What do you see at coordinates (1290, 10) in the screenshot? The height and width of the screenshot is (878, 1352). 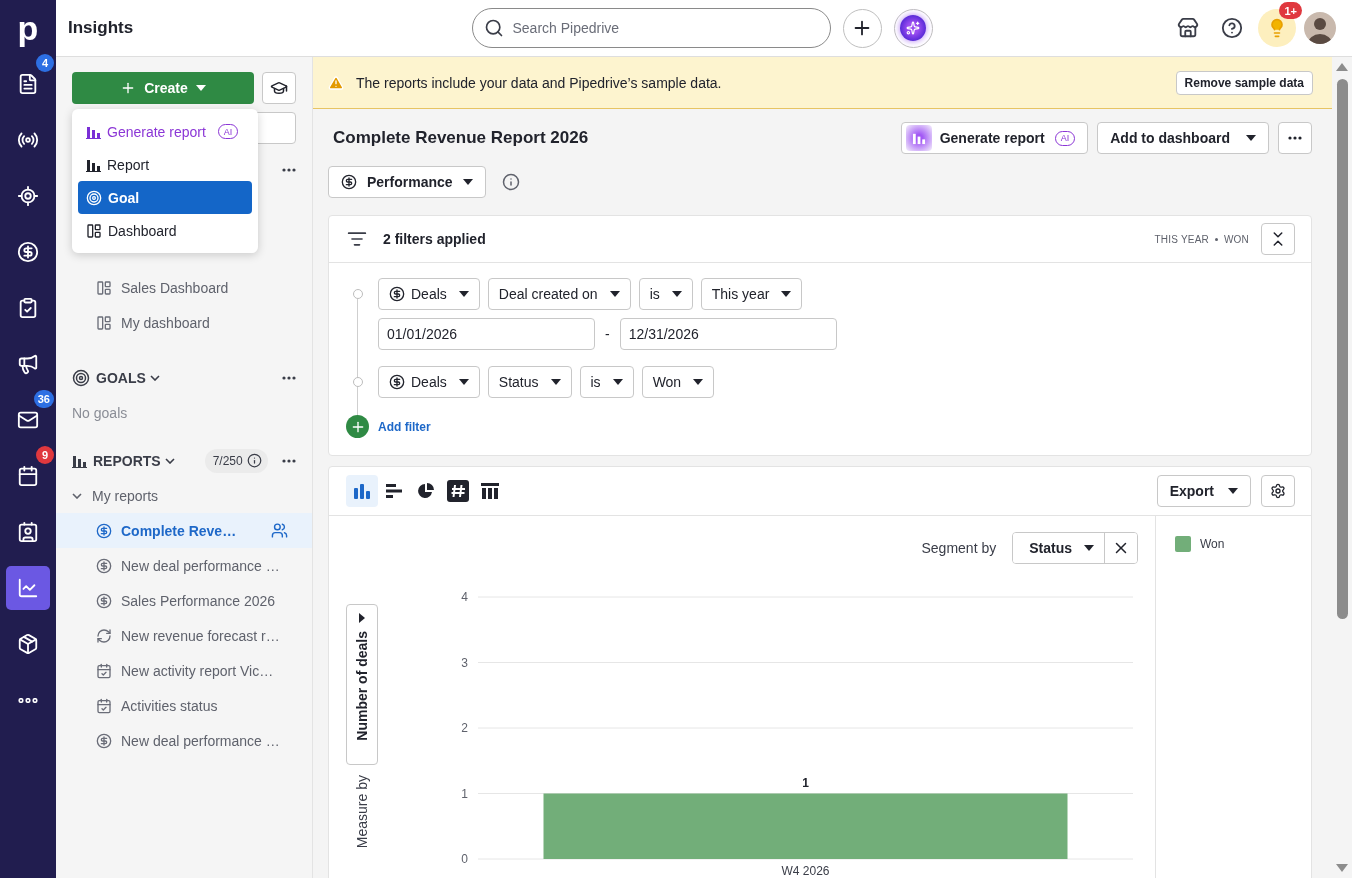 I see `notification-badge: 1+` at bounding box center [1290, 10].